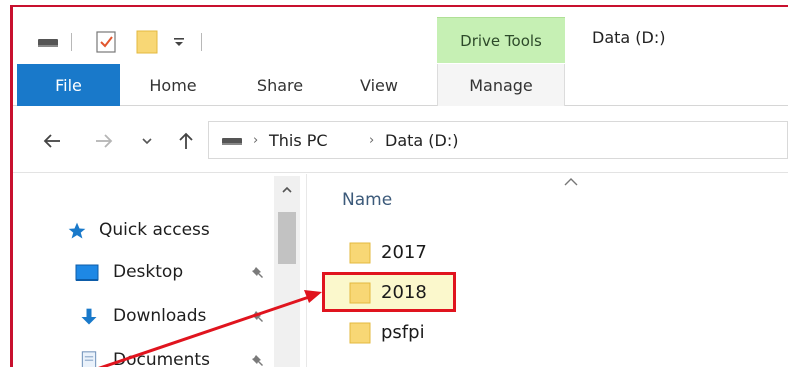 The height and width of the screenshot is (367, 788). What do you see at coordinates (501, 85) in the screenshot?
I see `tab-manage: Manage` at bounding box center [501, 85].